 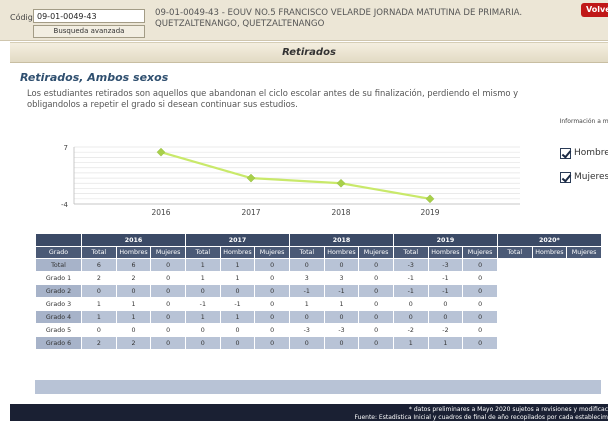 I want to click on series-line, so click(x=295, y=175).